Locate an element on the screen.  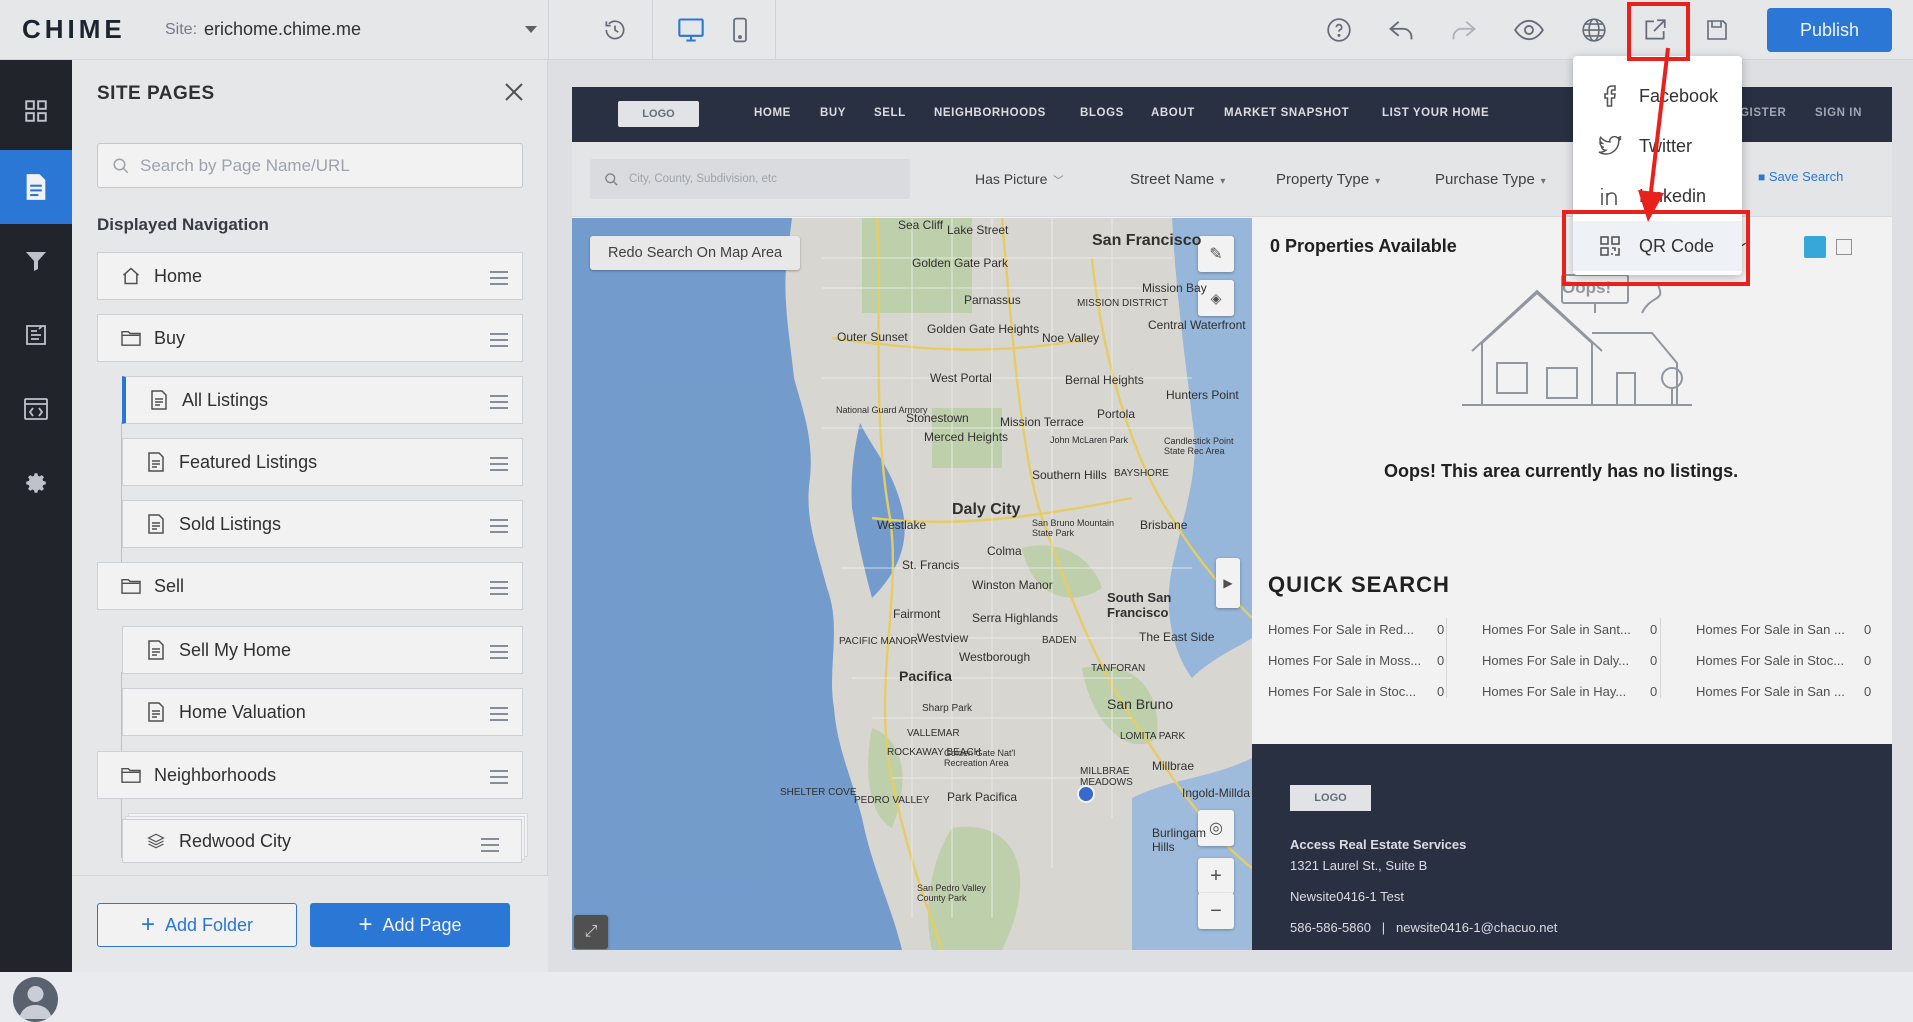
site-selector: erichome.chime.me is located at coordinates (282, 29).